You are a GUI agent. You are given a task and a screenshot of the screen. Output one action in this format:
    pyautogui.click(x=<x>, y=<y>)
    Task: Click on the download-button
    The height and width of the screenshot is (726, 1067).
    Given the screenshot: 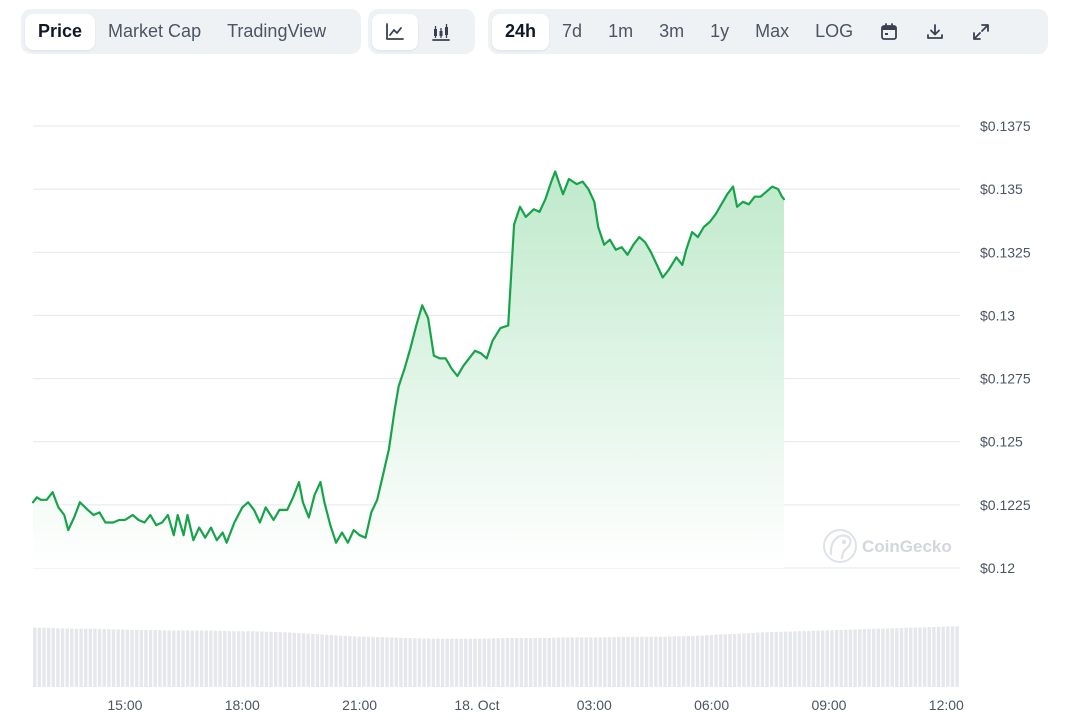 What is the action you would take?
    pyautogui.click(x=935, y=32)
    